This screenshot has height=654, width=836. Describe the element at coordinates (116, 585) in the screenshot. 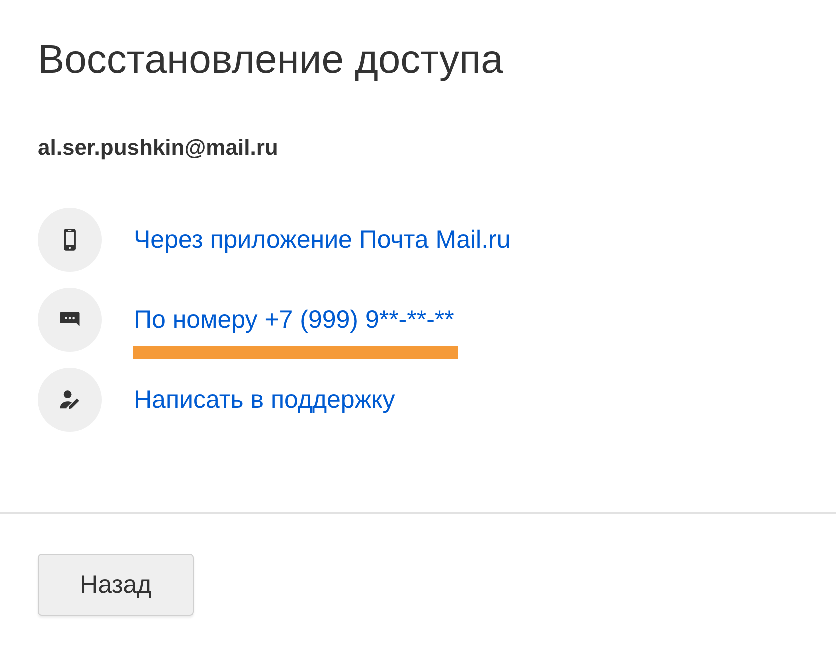

I see `back-button: Назад` at that location.